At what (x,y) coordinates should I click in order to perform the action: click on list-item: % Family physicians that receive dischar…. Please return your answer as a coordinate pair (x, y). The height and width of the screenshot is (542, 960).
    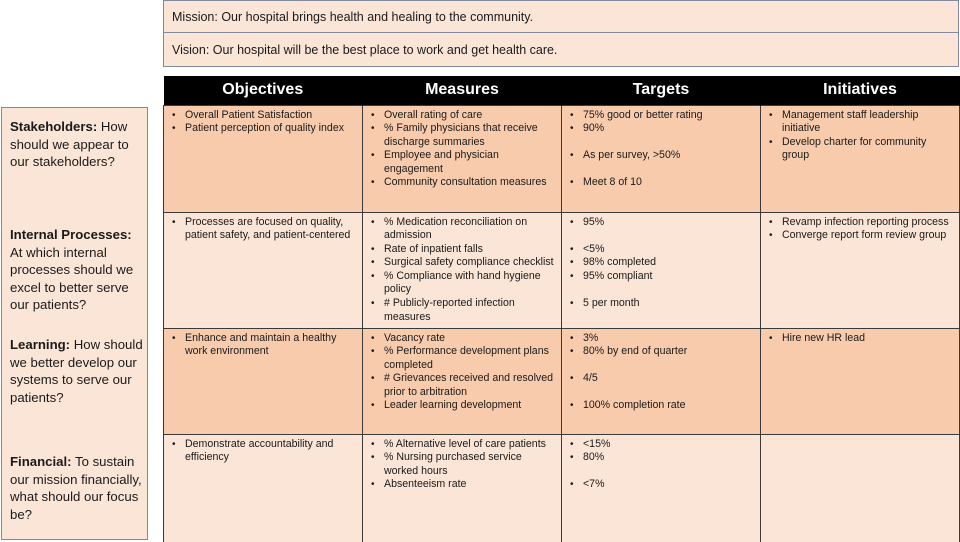
    Looking at the image, I should click on (463, 135).